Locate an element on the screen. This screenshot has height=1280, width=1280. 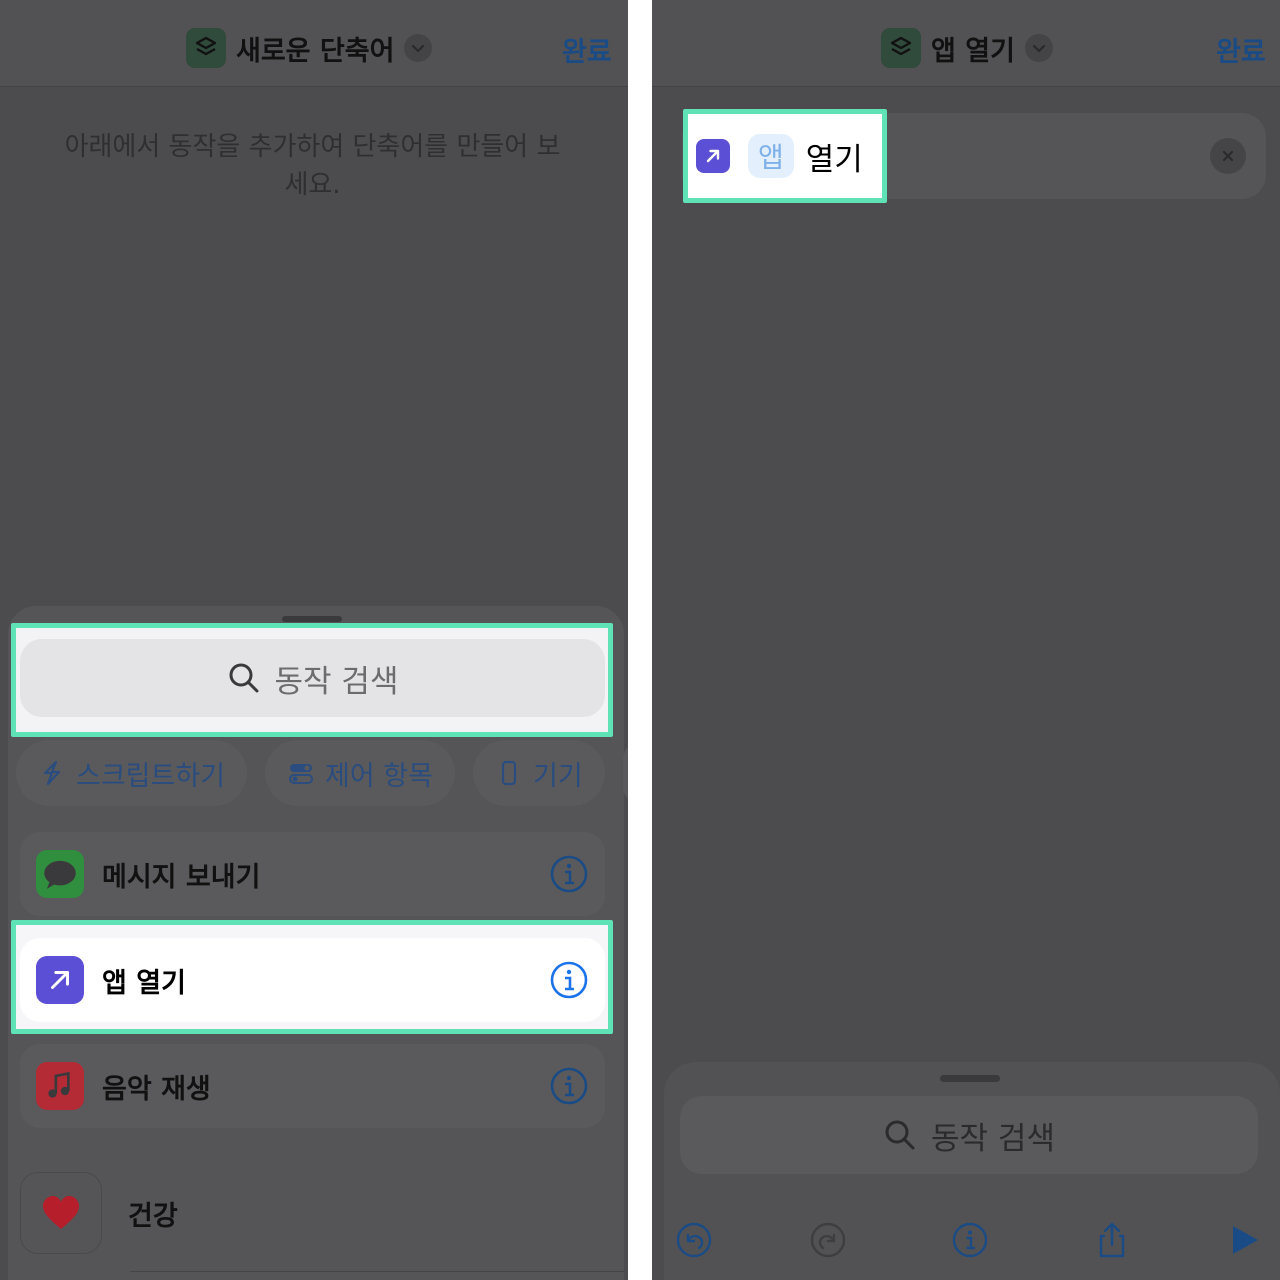
undo-icon is located at coordinates (694, 1240).